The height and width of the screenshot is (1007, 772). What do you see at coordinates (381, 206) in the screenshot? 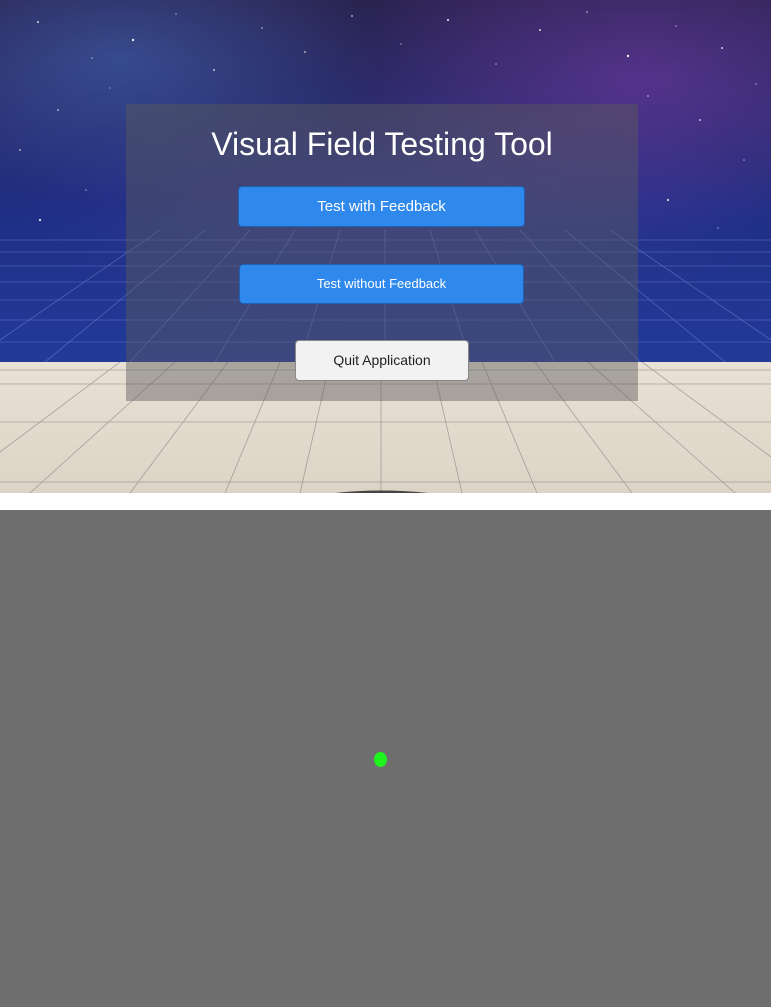
I see `test-with-feedback-button: Test with Feedback` at bounding box center [381, 206].